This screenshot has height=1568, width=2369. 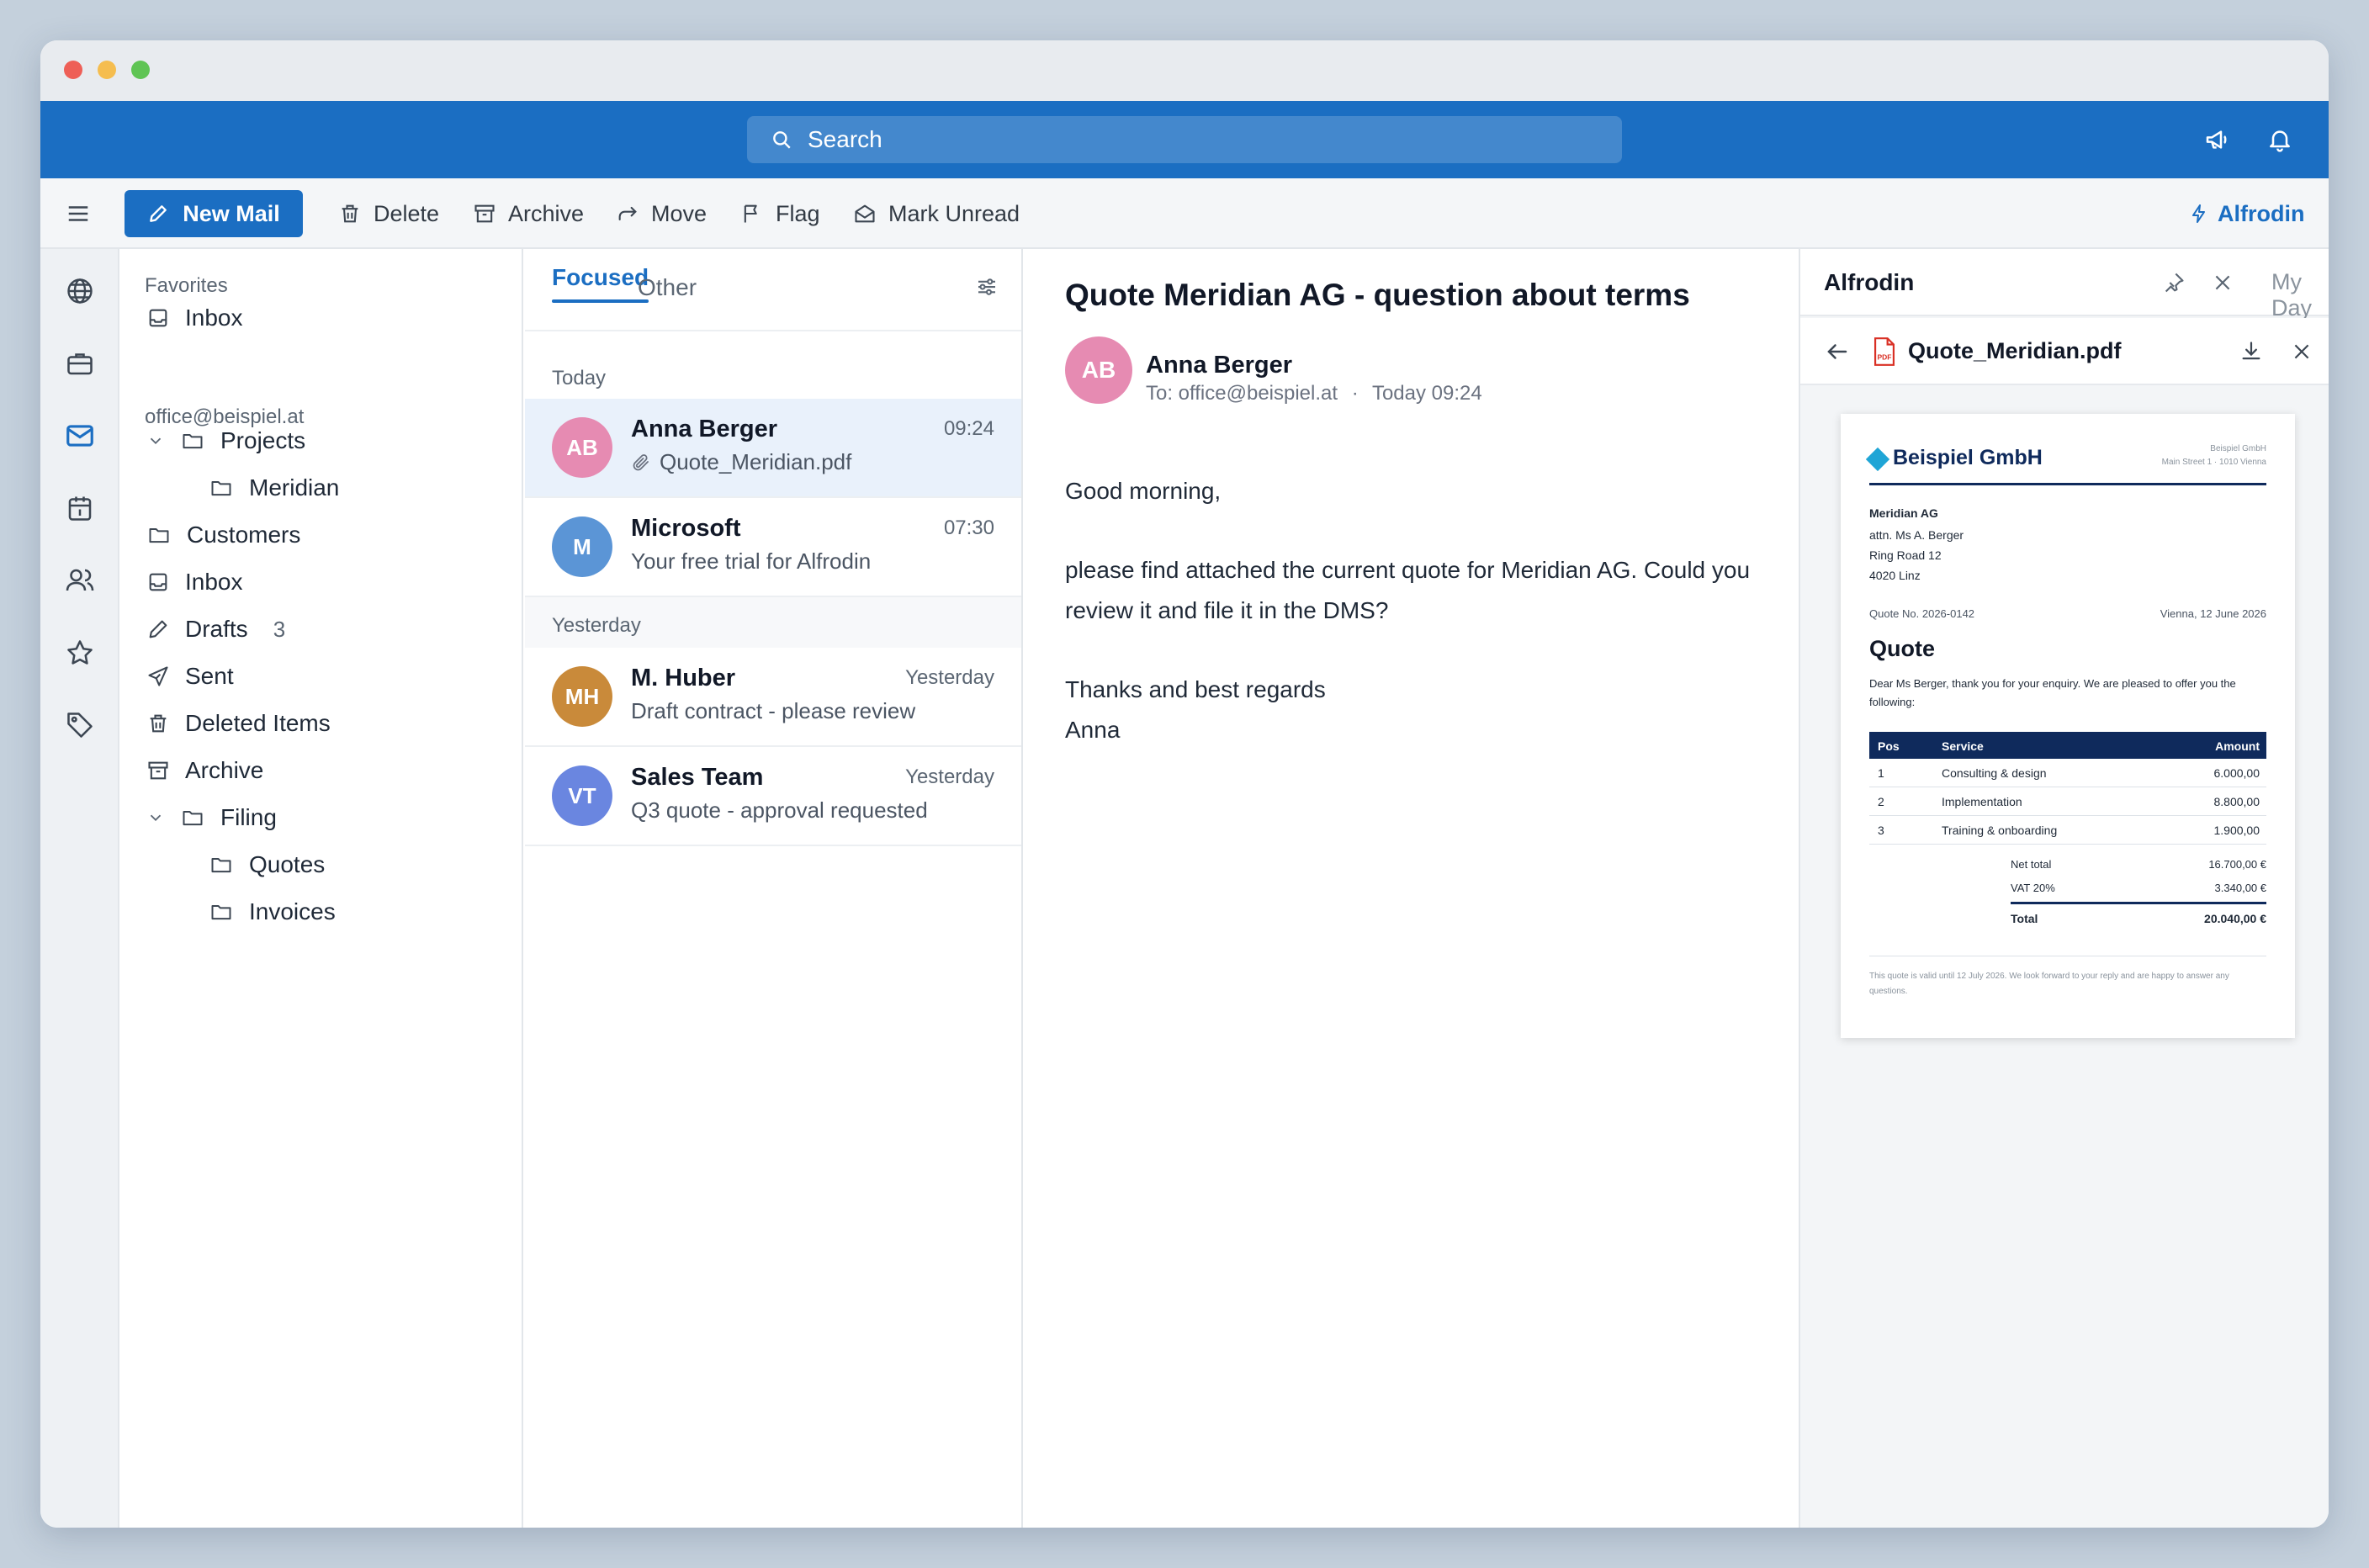 I want to click on tab-label: Other, so click(x=668, y=287).